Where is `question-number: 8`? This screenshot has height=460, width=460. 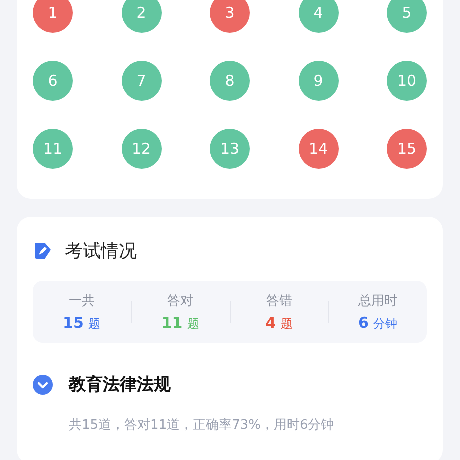
question-number: 8 is located at coordinates (230, 81).